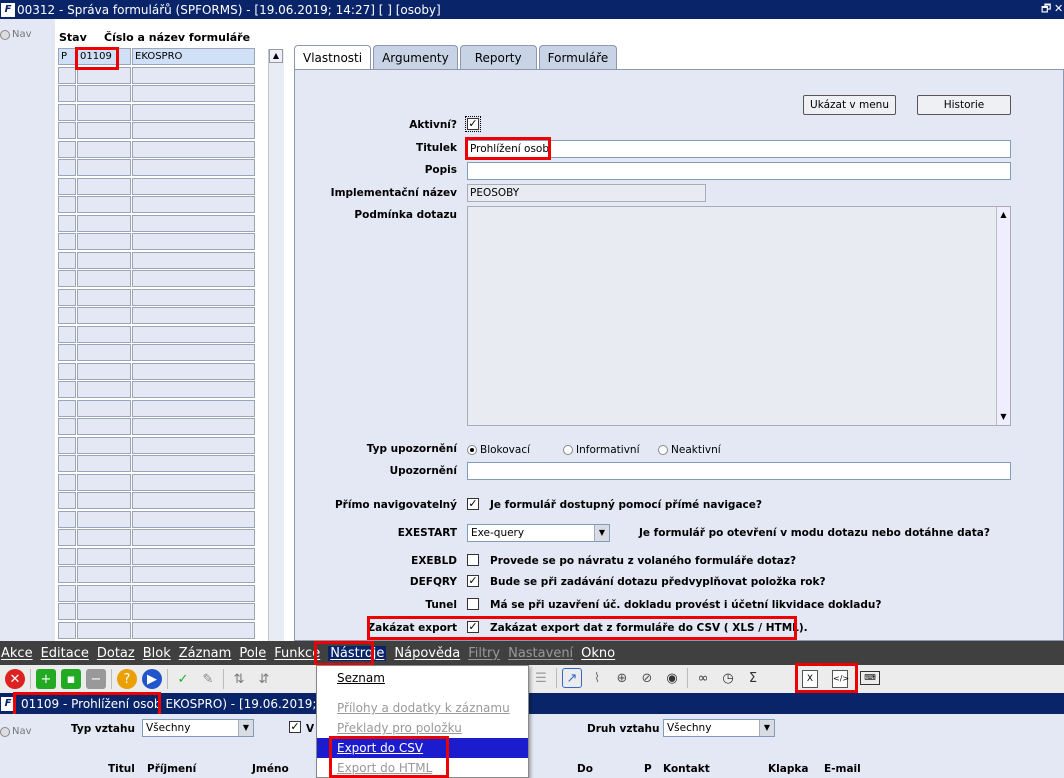 The image size is (1064, 778). What do you see at coordinates (739, 471) in the screenshot?
I see `upozorneni-field` at bounding box center [739, 471].